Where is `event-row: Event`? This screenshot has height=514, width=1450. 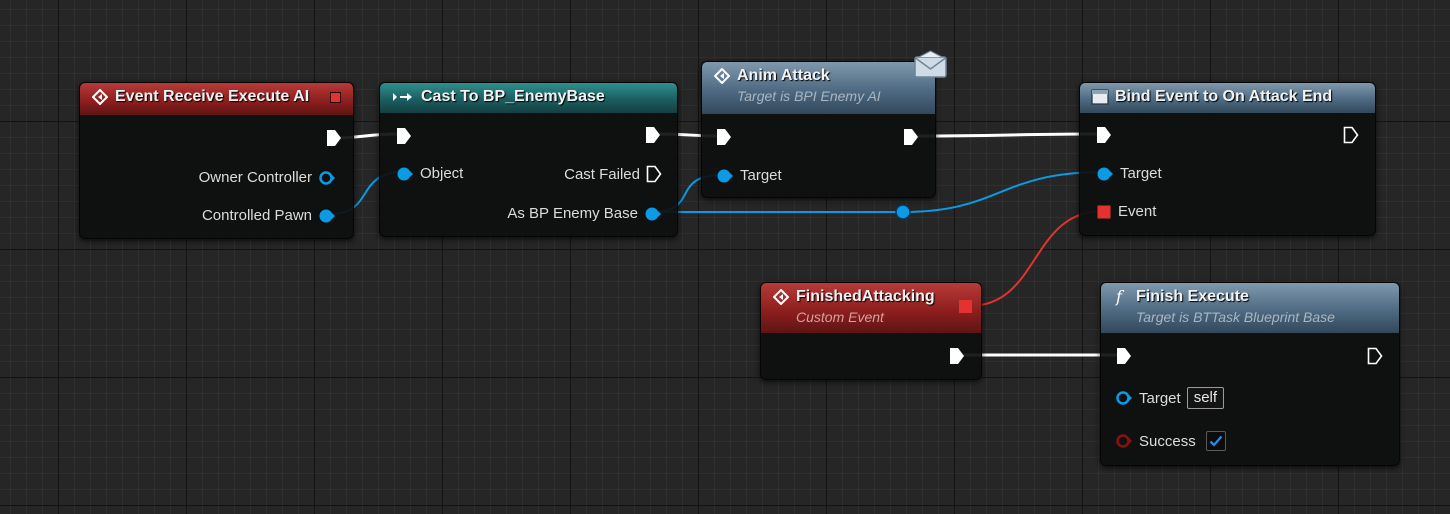 event-row: Event is located at coordinates (1126, 211).